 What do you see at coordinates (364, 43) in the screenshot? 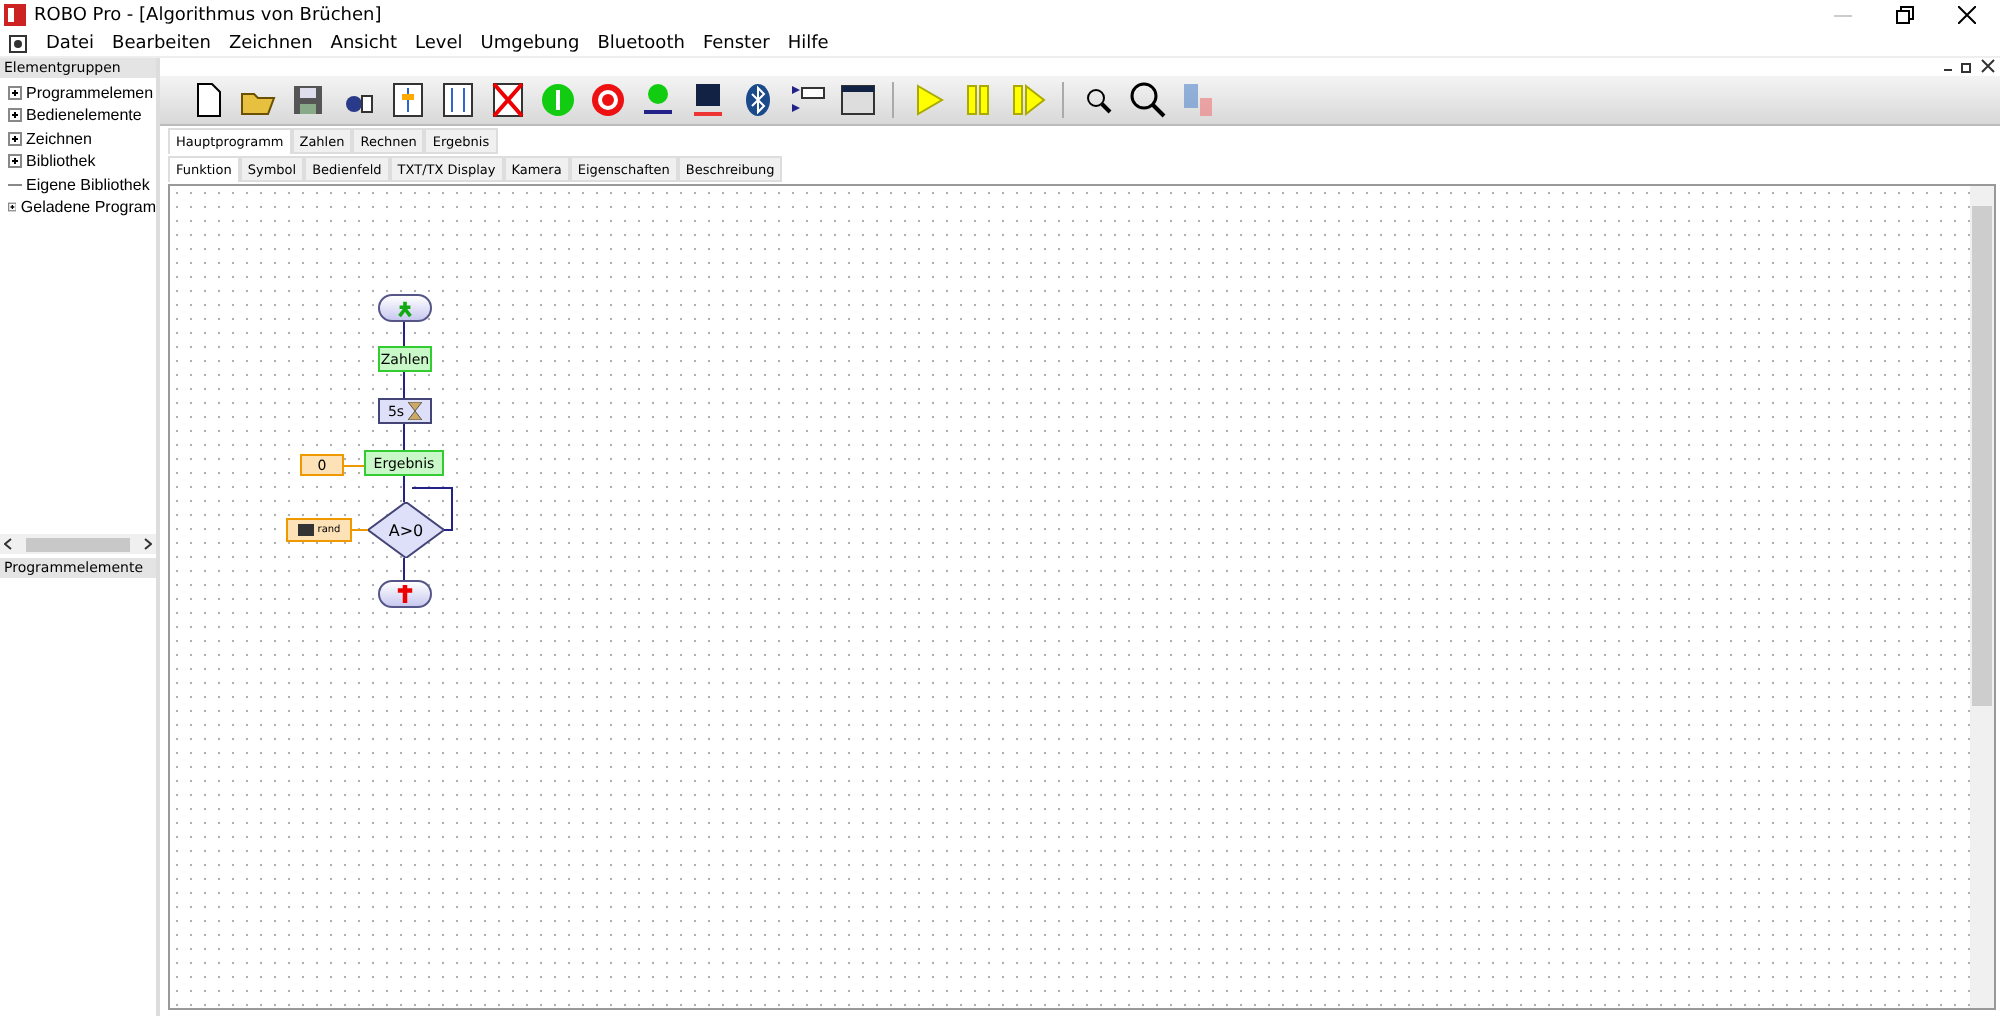
I see `menu-item: Ansicht` at bounding box center [364, 43].